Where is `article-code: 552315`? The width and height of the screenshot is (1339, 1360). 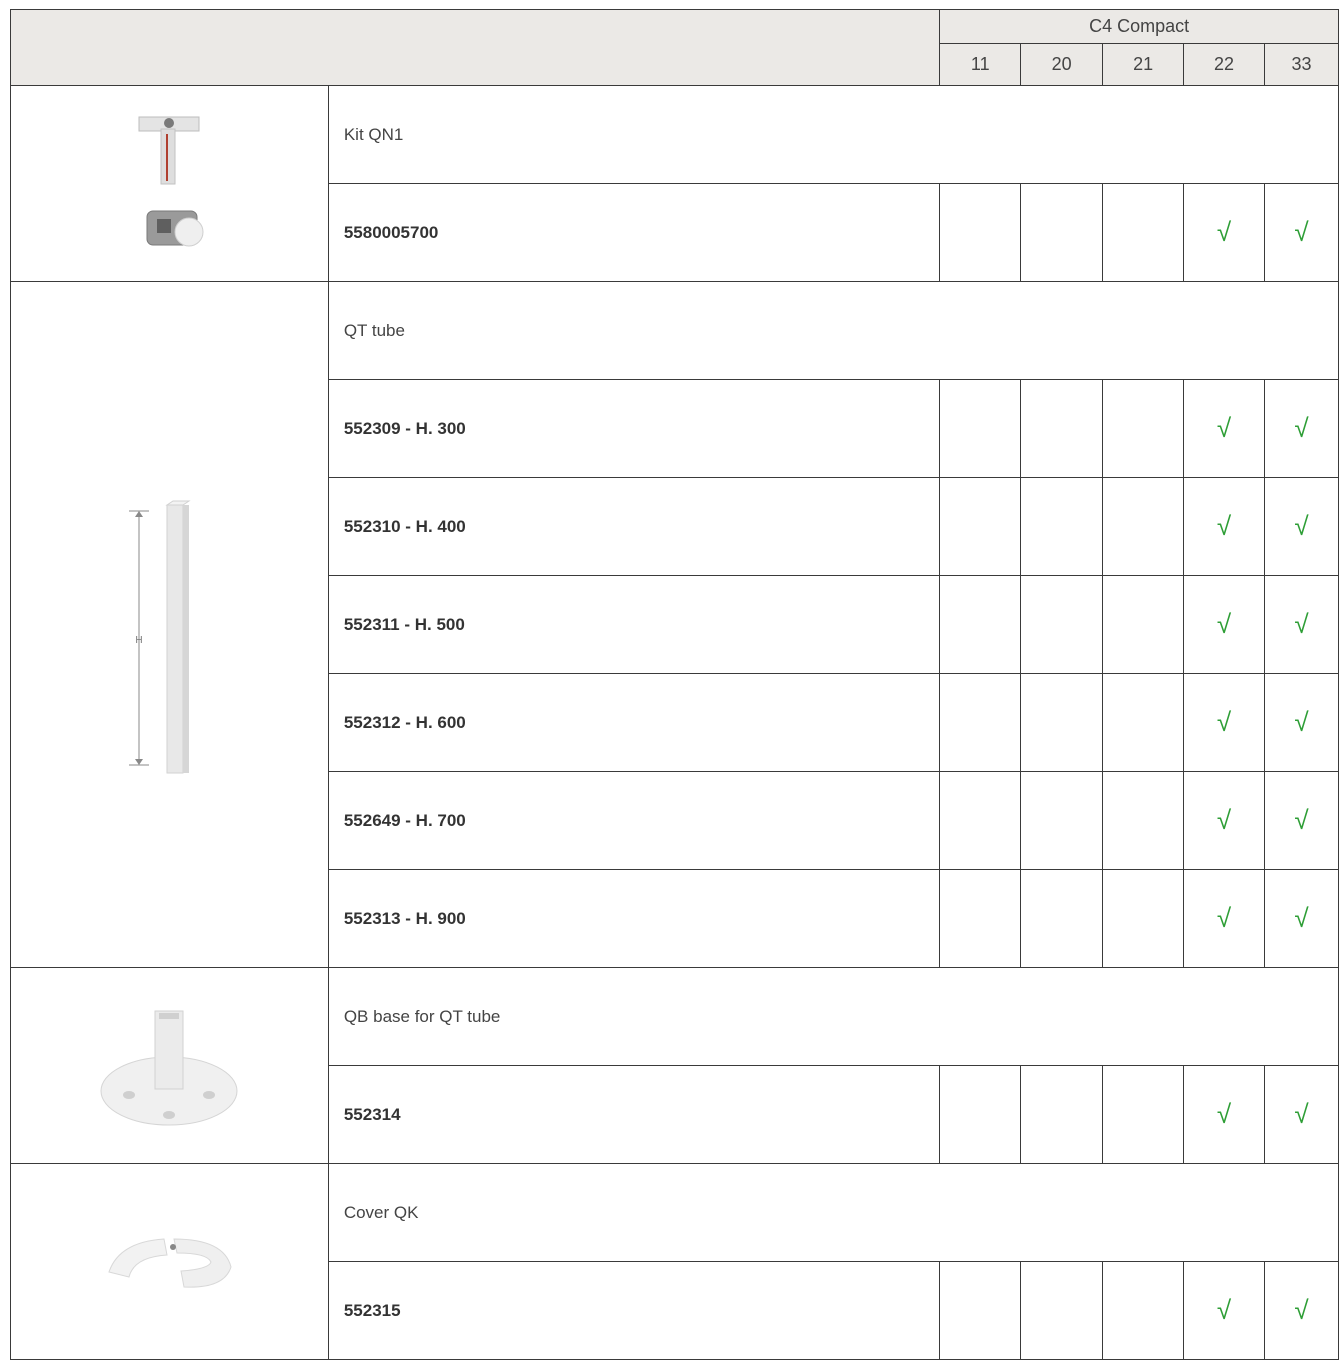 article-code: 552315 is located at coordinates (634, 1310).